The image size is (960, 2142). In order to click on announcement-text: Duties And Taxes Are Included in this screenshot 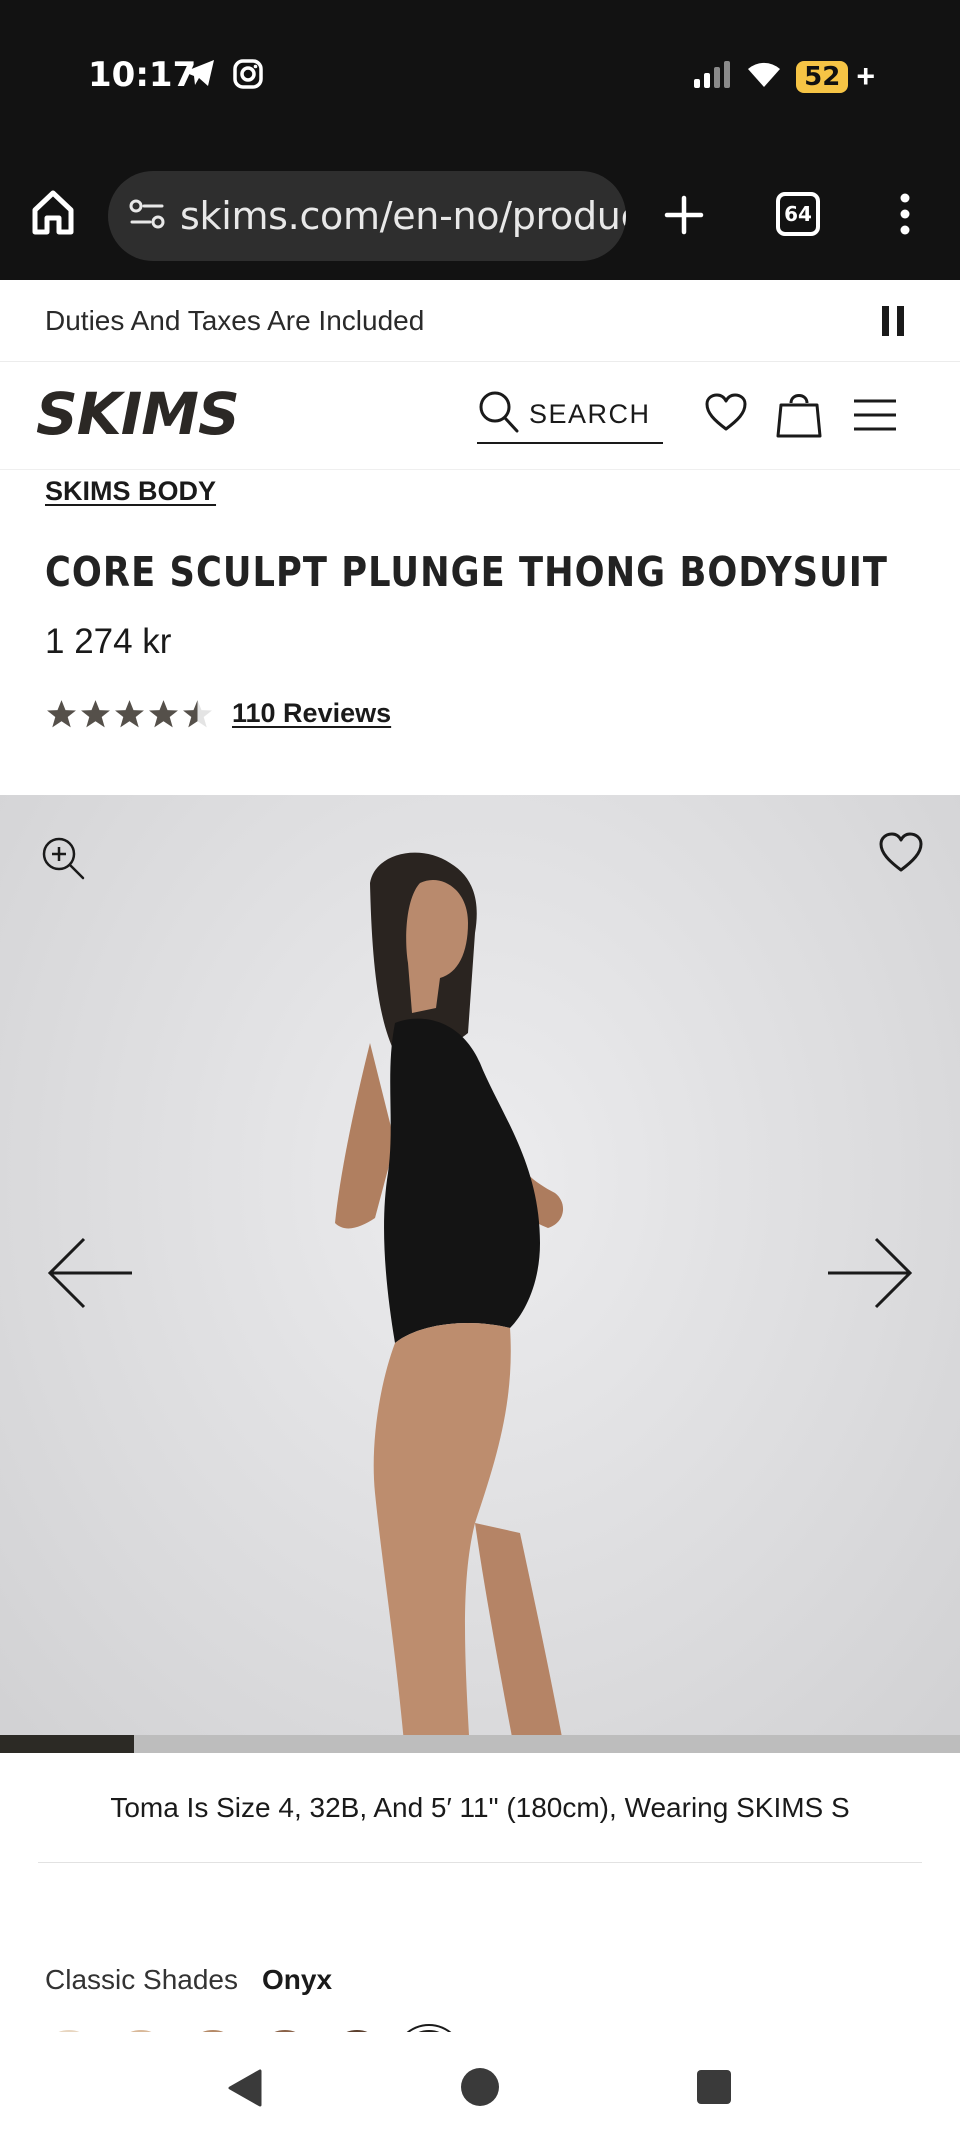, I will do `click(235, 320)`.